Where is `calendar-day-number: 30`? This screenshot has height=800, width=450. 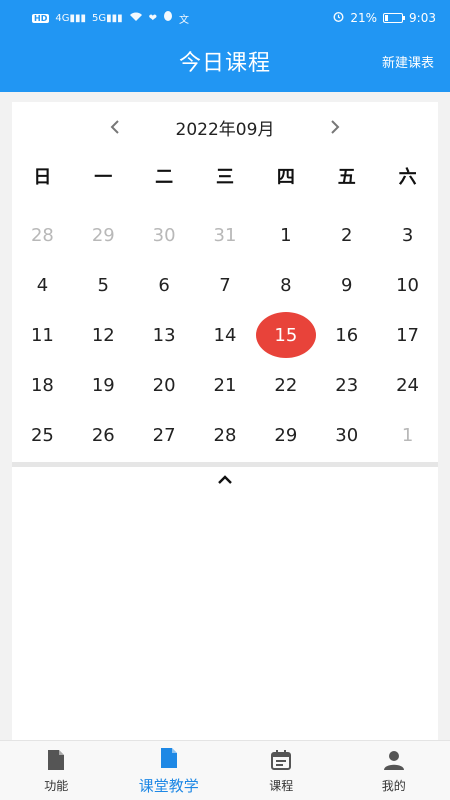 calendar-day-number: 30 is located at coordinates (164, 235).